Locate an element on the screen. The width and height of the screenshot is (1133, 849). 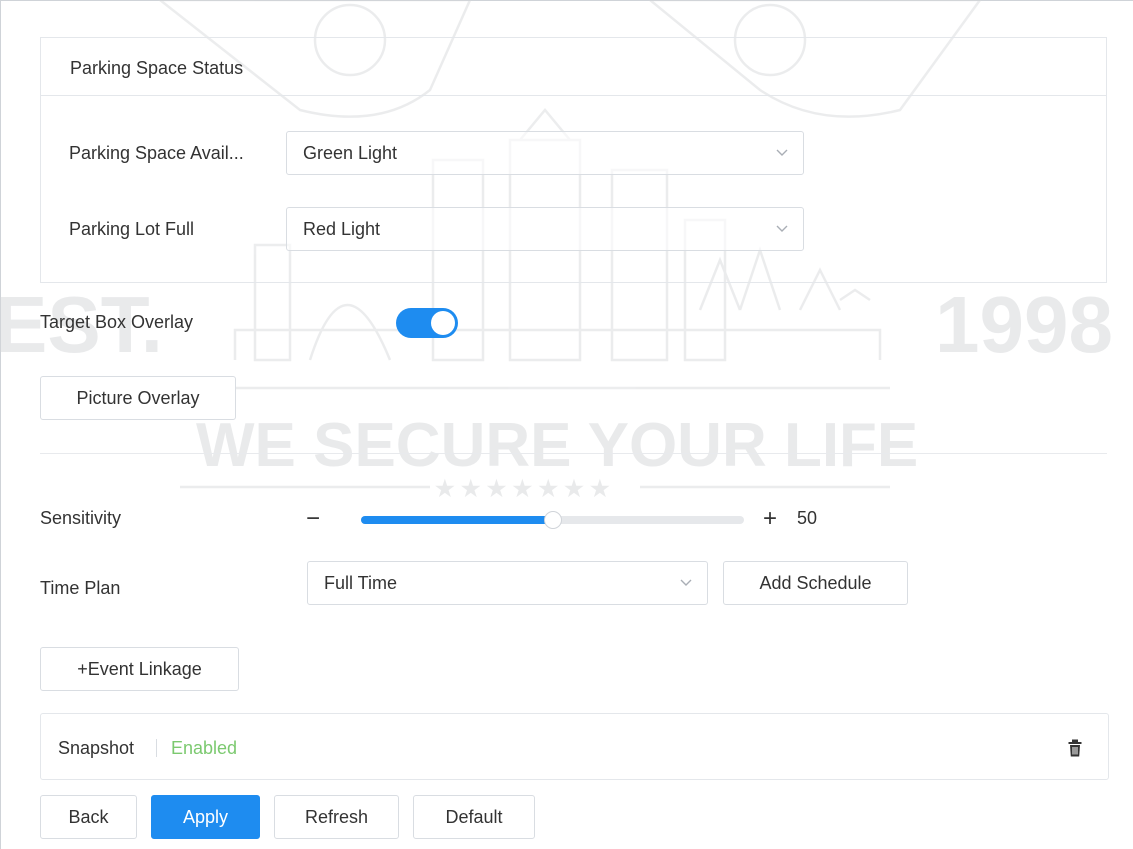
sensitivity-slider is located at coordinates (552, 520).